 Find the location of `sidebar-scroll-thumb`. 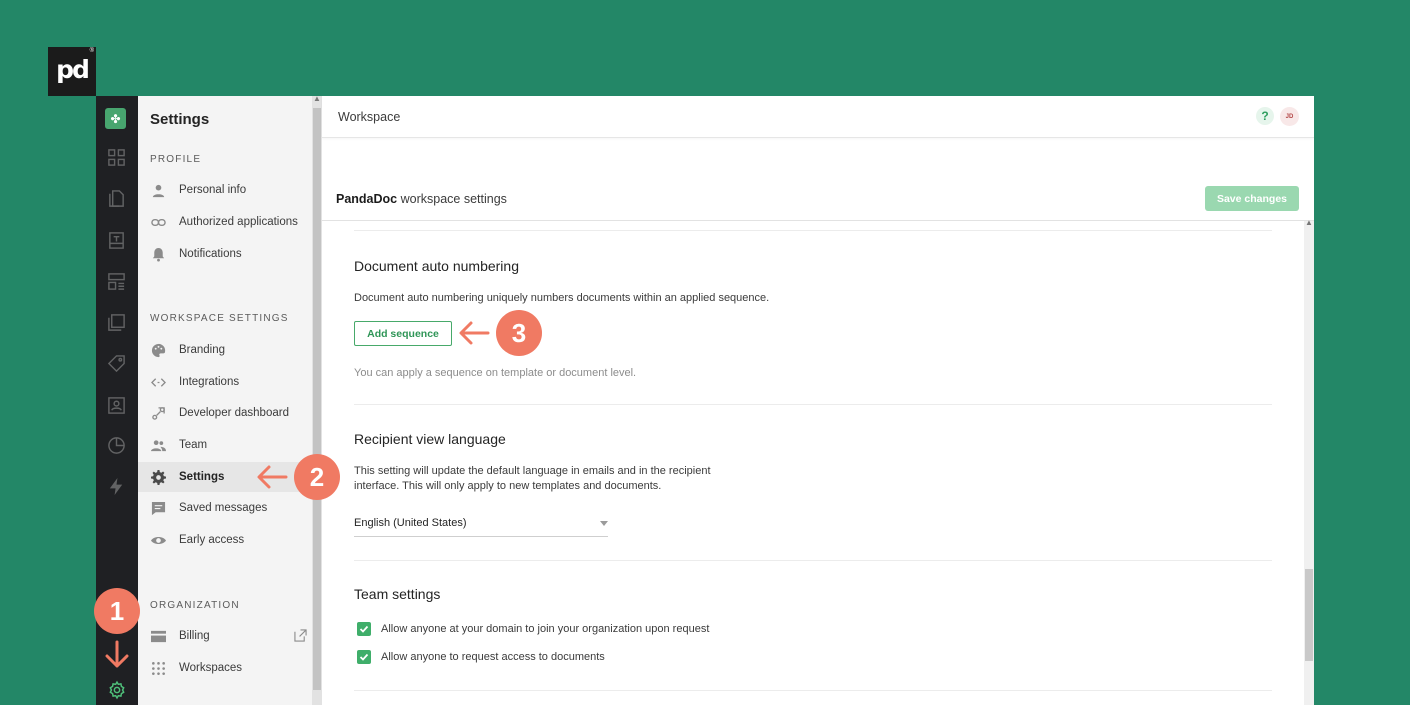

sidebar-scroll-thumb is located at coordinates (317, 399).